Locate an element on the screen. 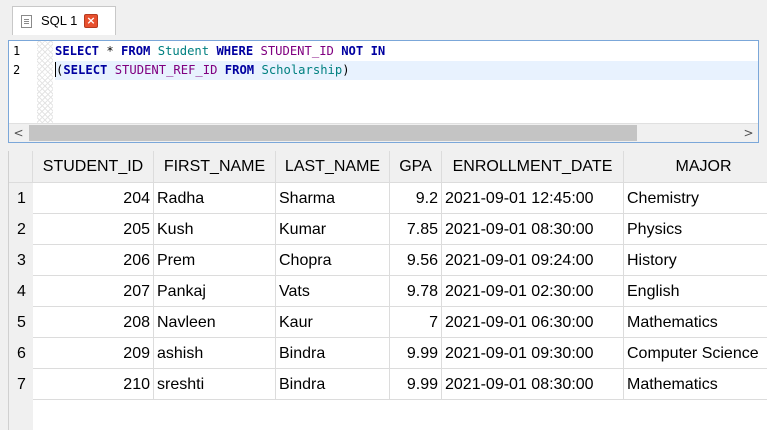 The height and width of the screenshot is (430, 767). table-cell: 2021-09-01 12:45:00 is located at coordinates (533, 198).